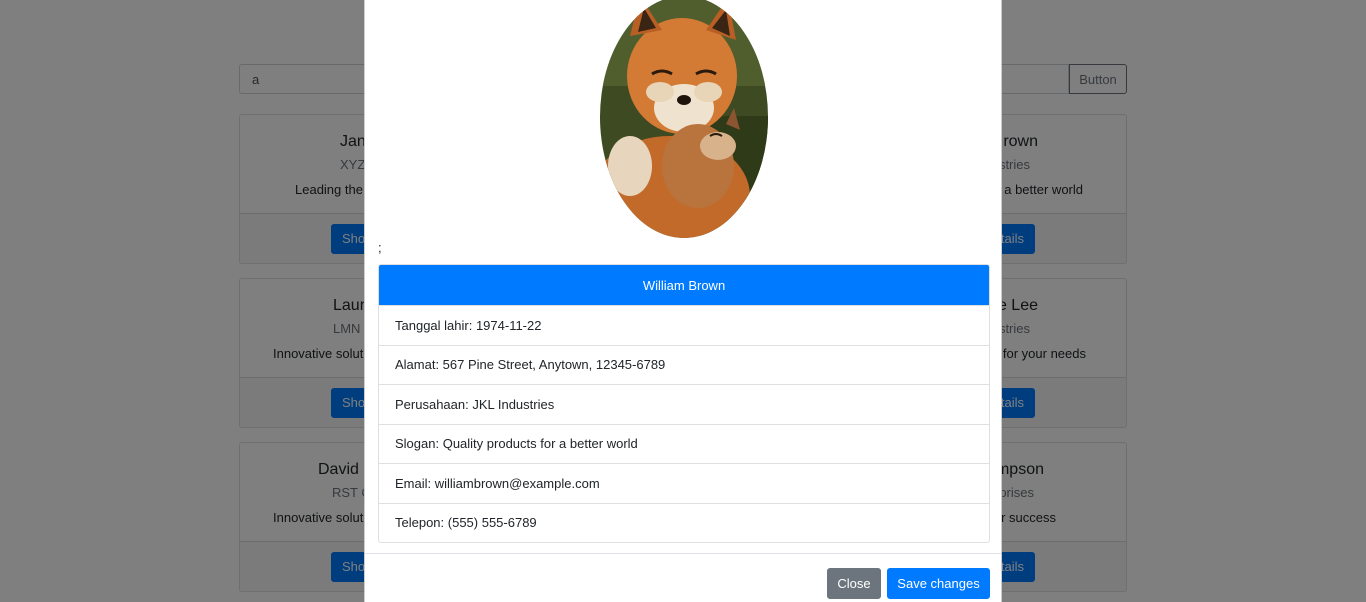  What do you see at coordinates (683, 577) in the screenshot?
I see `modal-footer: Close Save changes` at bounding box center [683, 577].